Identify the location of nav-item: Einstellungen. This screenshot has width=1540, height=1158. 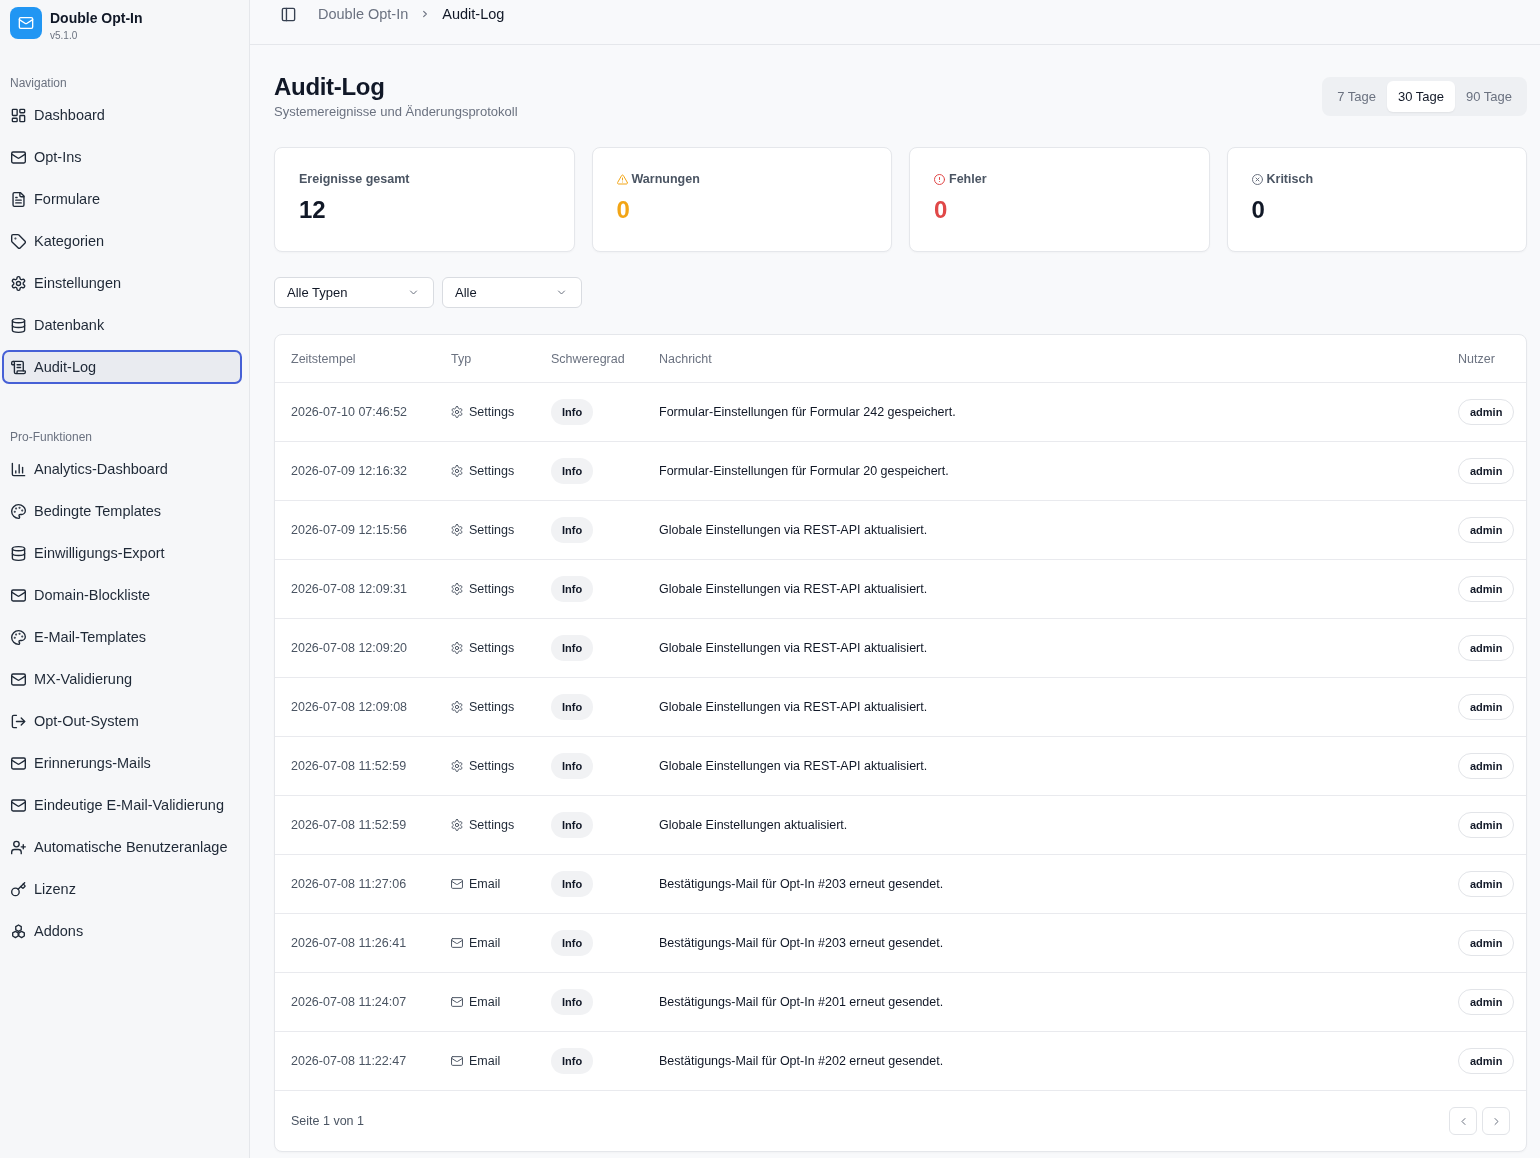
(122, 283).